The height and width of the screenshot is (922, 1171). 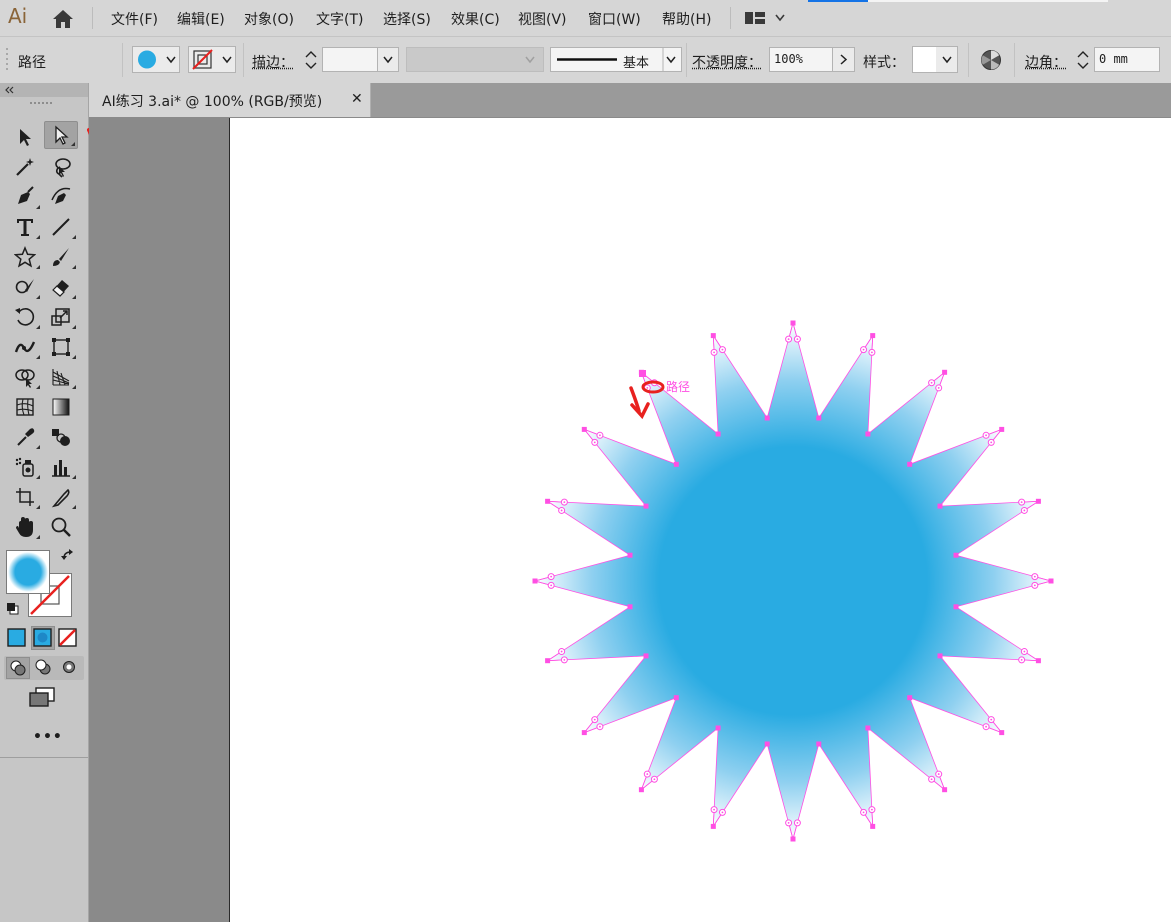 What do you see at coordinates (61, 407) in the screenshot?
I see `gradient-tool` at bounding box center [61, 407].